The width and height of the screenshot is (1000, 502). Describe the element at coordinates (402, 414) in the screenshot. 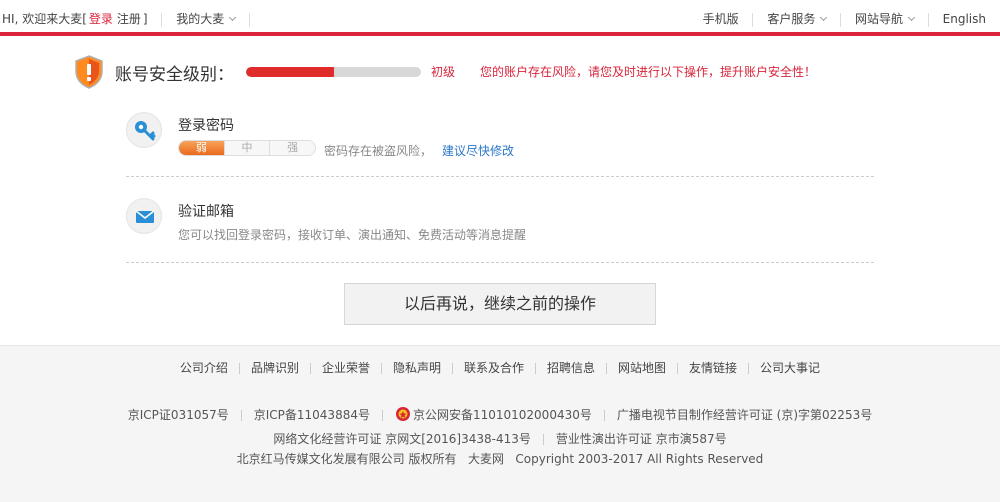

I see `police-badge-icon` at that location.